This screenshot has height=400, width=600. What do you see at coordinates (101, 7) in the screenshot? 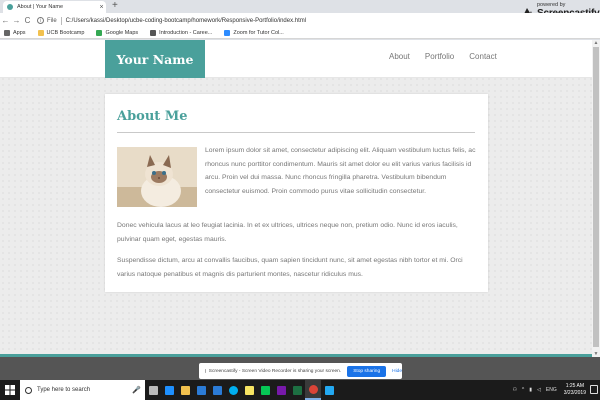
I see `tab-close-icon: ×` at bounding box center [101, 7].